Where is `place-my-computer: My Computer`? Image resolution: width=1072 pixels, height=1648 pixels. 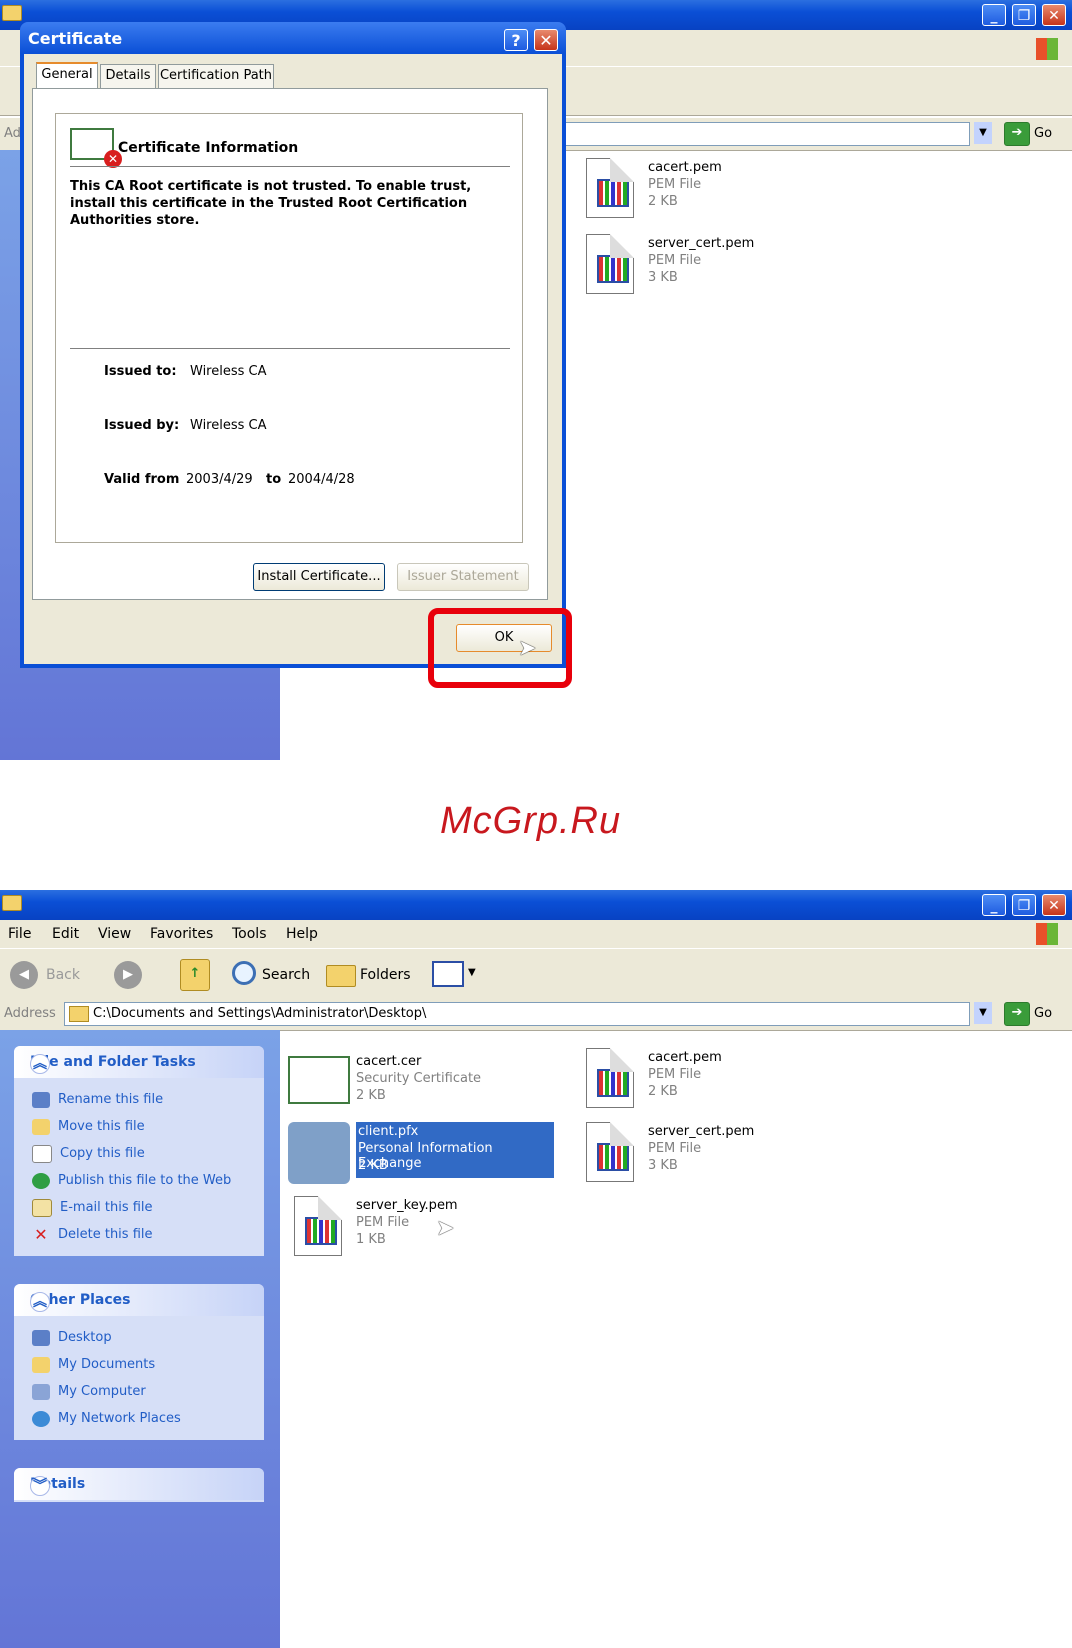 place-my-computer: My Computer is located at coordinates (89, 1392).